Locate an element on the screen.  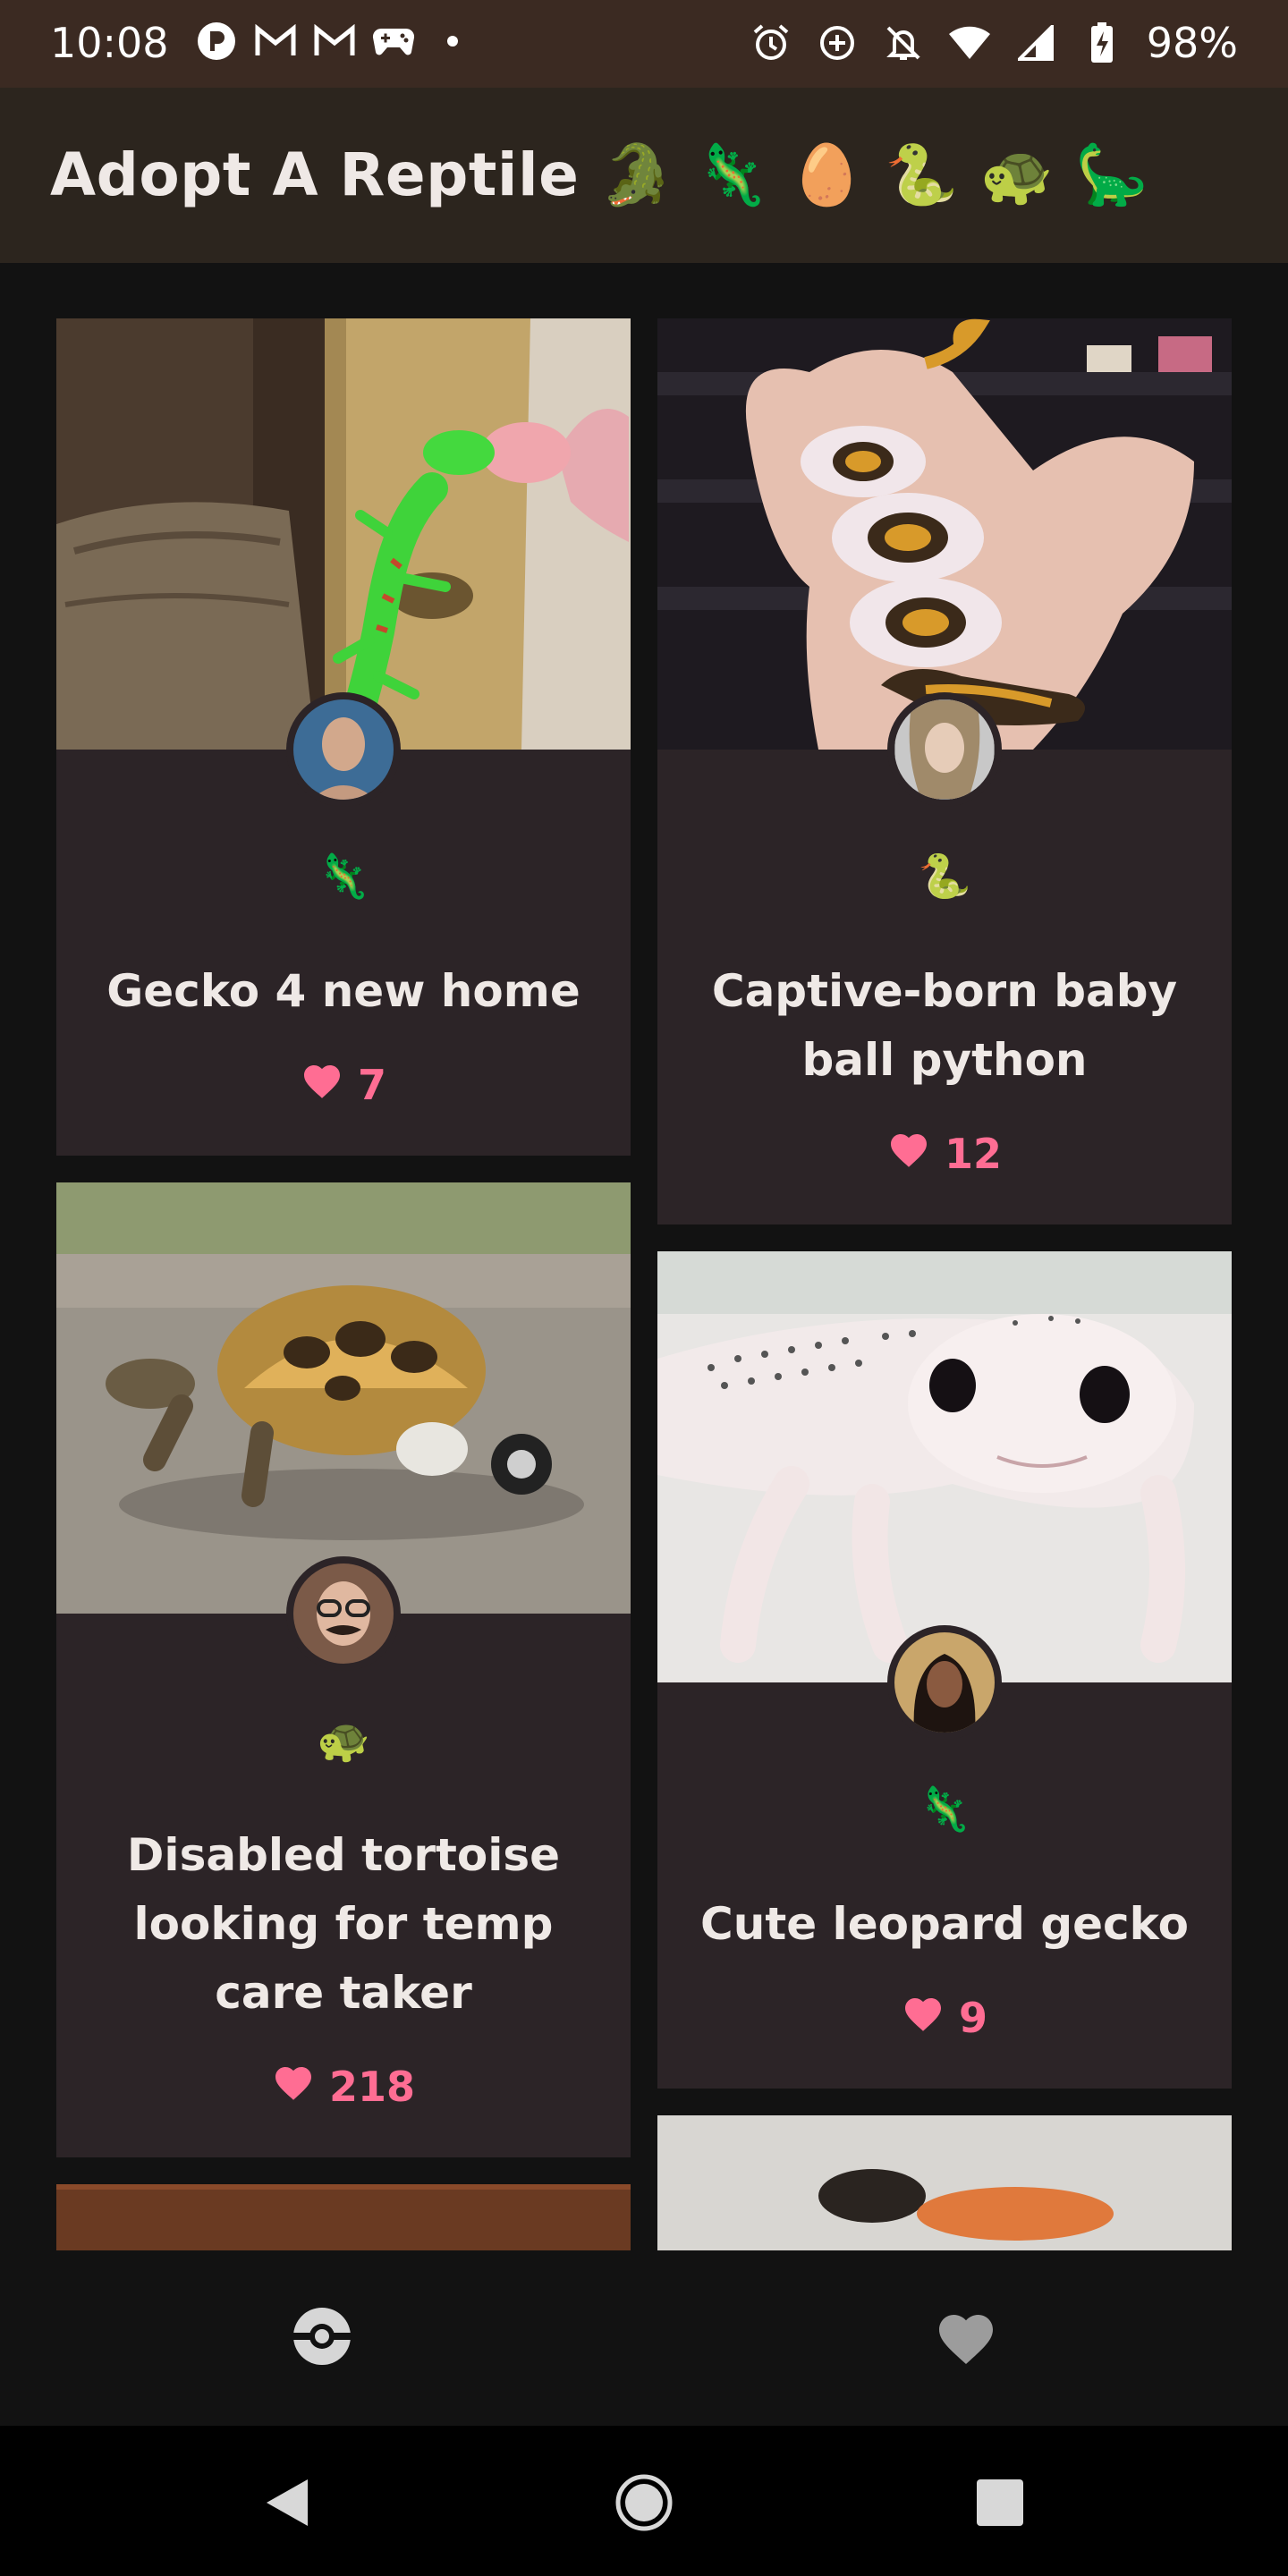
system-navigation-bar is located at coordinates (644, 2501).